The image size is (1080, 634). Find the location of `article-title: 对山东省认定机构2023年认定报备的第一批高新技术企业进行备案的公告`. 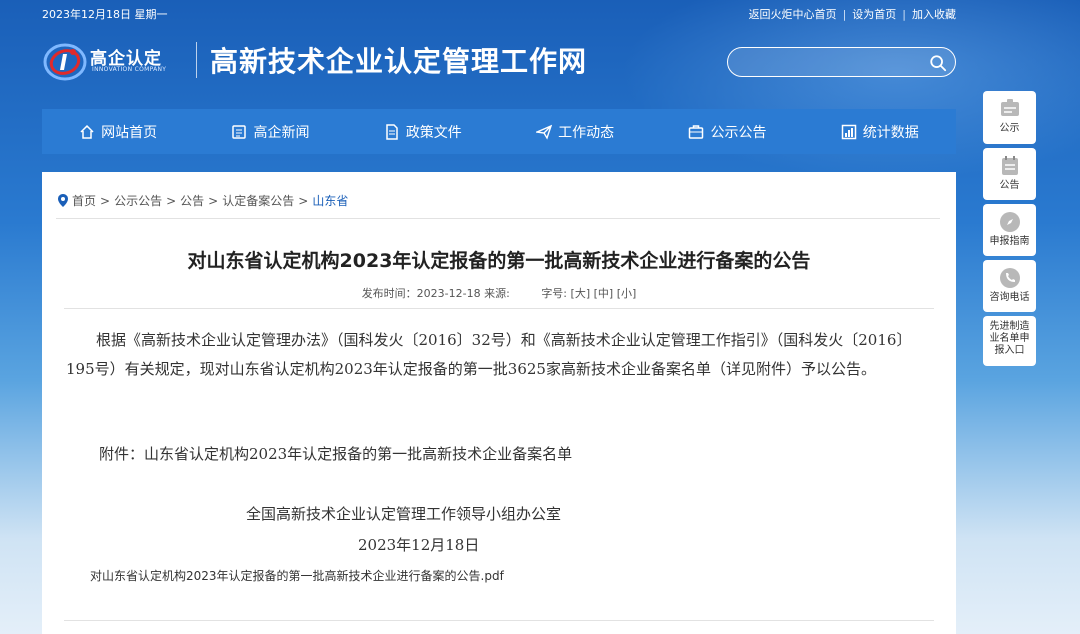

article-title: 对山东省认定机构2023年认定报备的第一批高新技术企业进行备案的公告 is located at coordinates (499, 261).